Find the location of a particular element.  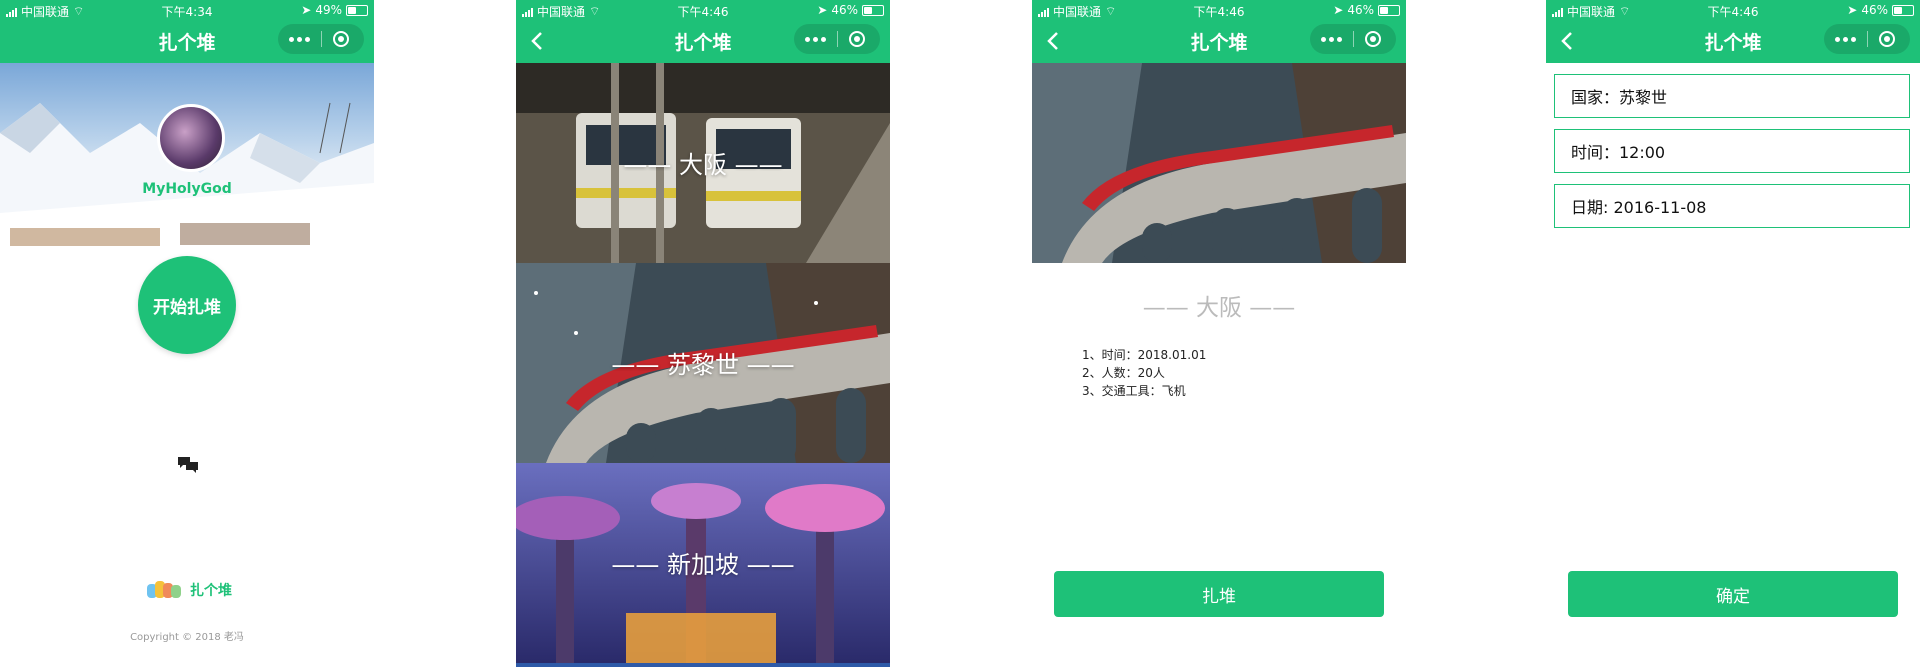

avatar is located at coordinates (191, 138).